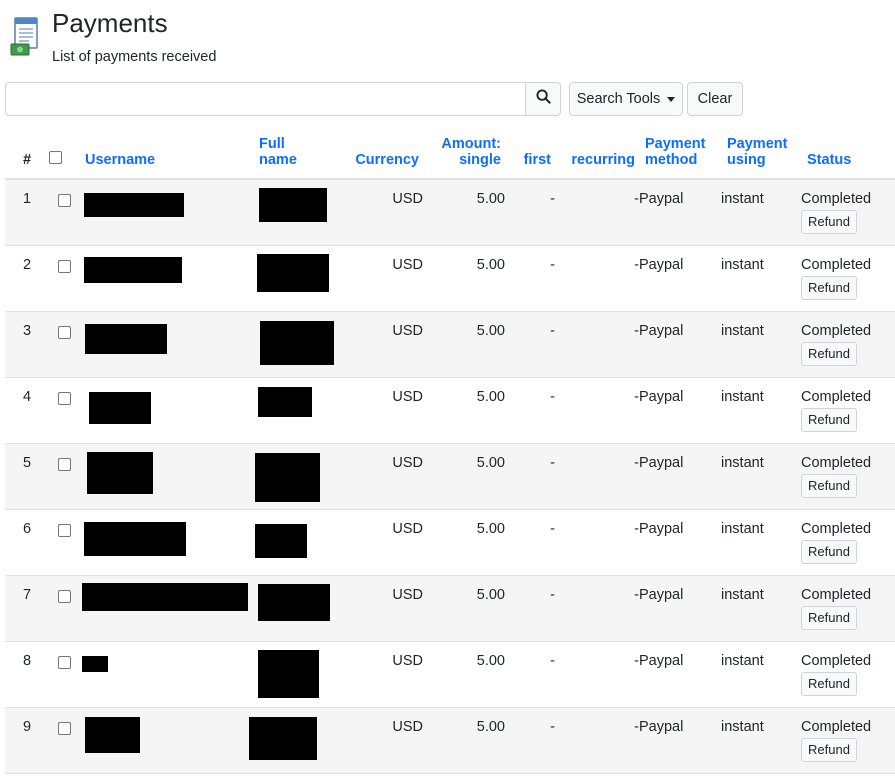 The height and width of the screenshot is (779, 895). I want to click on column-header-recurring: recurring, so click(597, 154).